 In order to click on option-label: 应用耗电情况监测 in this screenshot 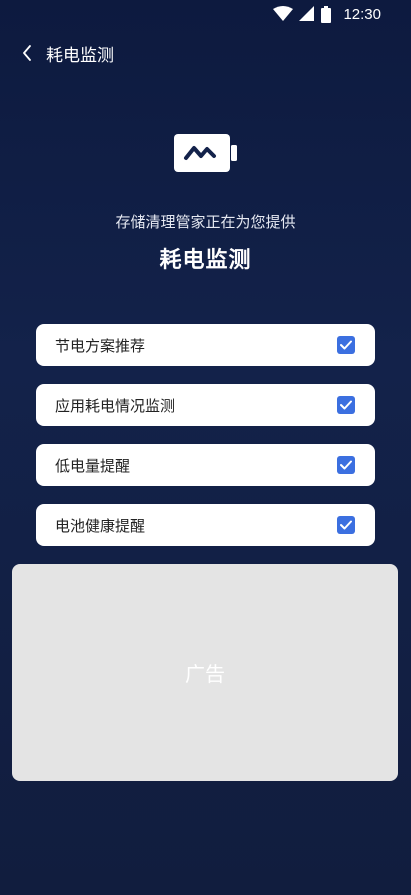, I will do `click(115, 405)`.